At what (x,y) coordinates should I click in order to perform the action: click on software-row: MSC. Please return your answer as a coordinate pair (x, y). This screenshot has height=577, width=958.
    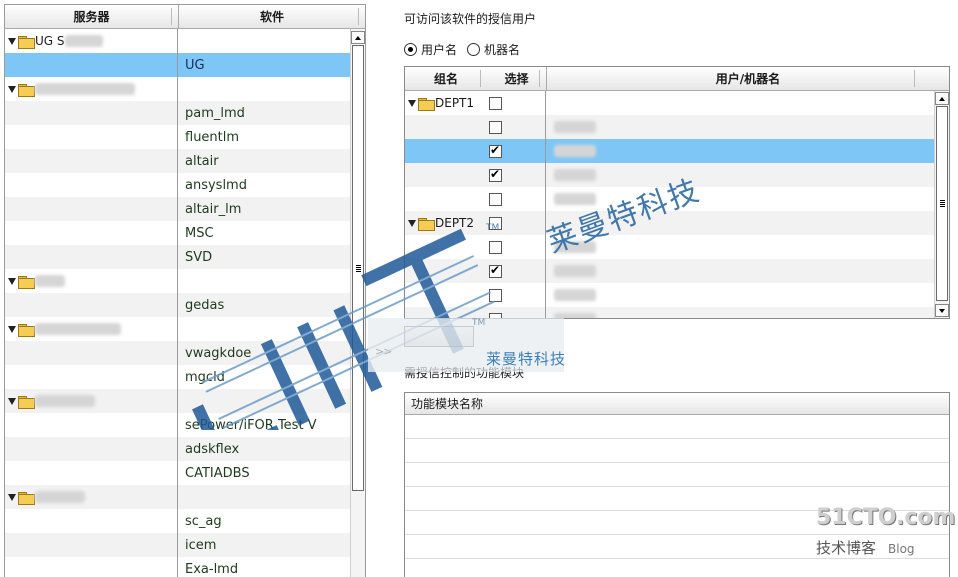
    Looking at the image, I should click on (178, 233).